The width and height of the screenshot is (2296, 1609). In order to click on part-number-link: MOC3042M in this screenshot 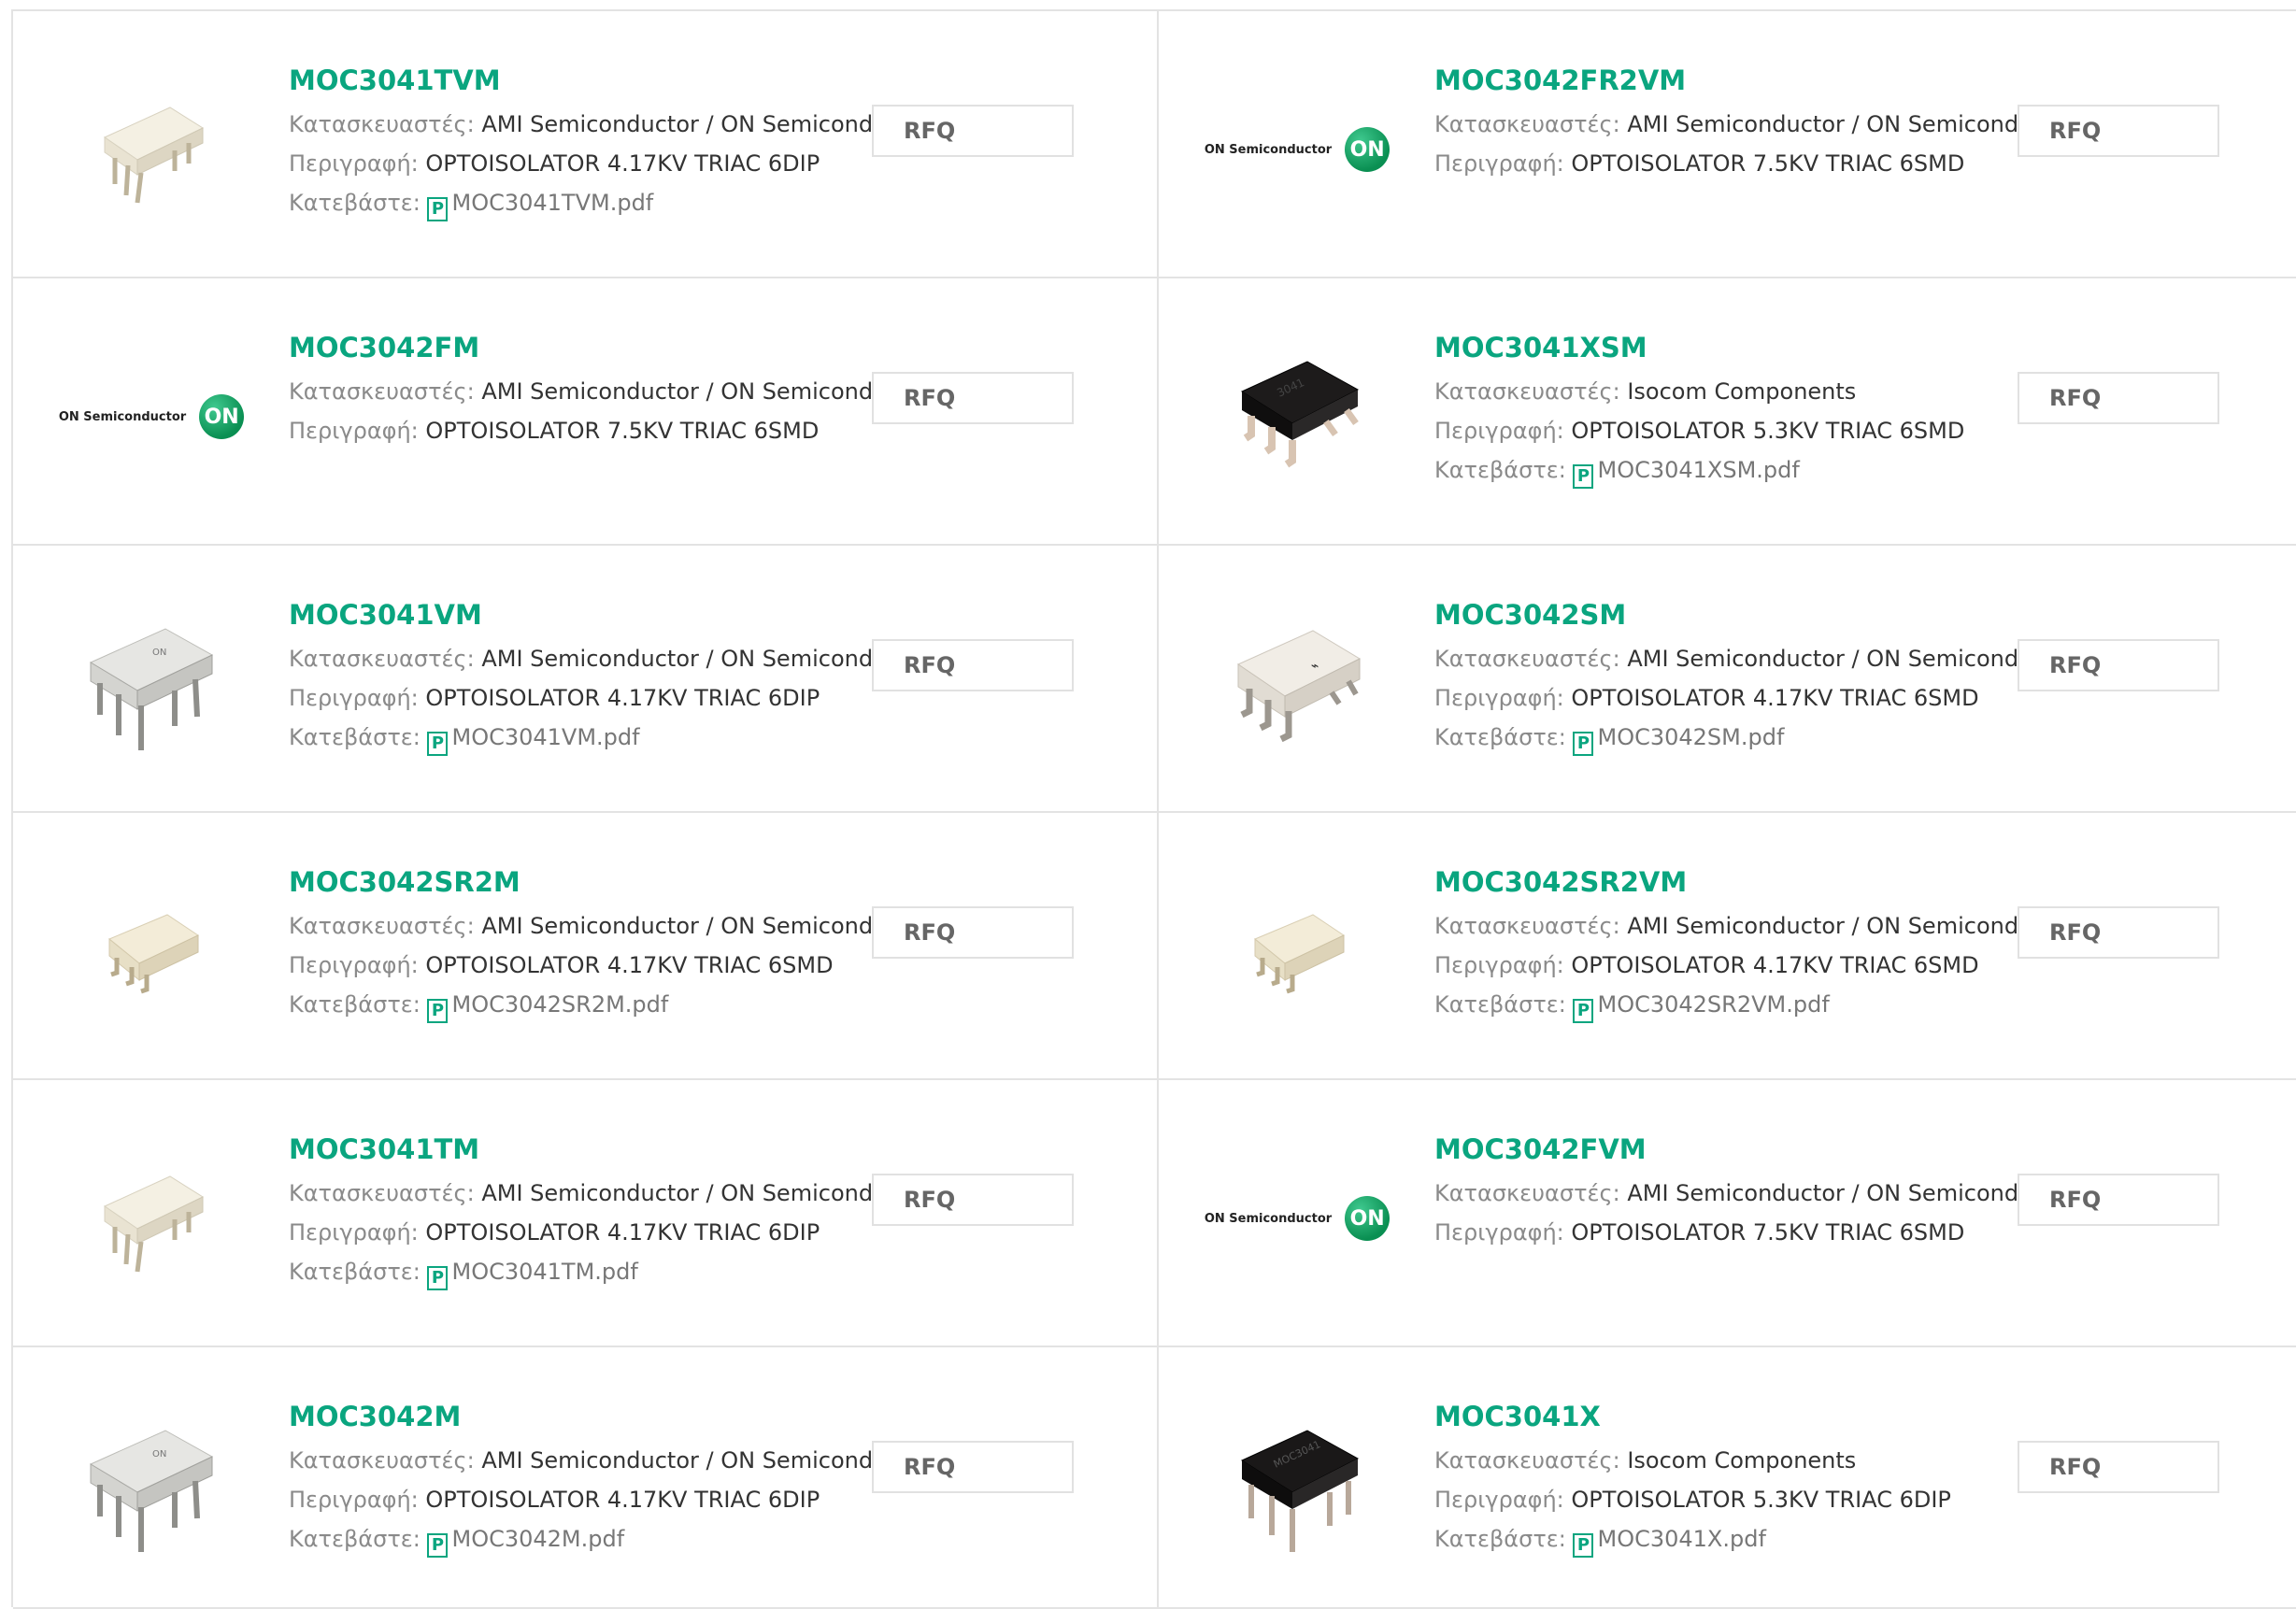, I will do `click(588, 1417)`.